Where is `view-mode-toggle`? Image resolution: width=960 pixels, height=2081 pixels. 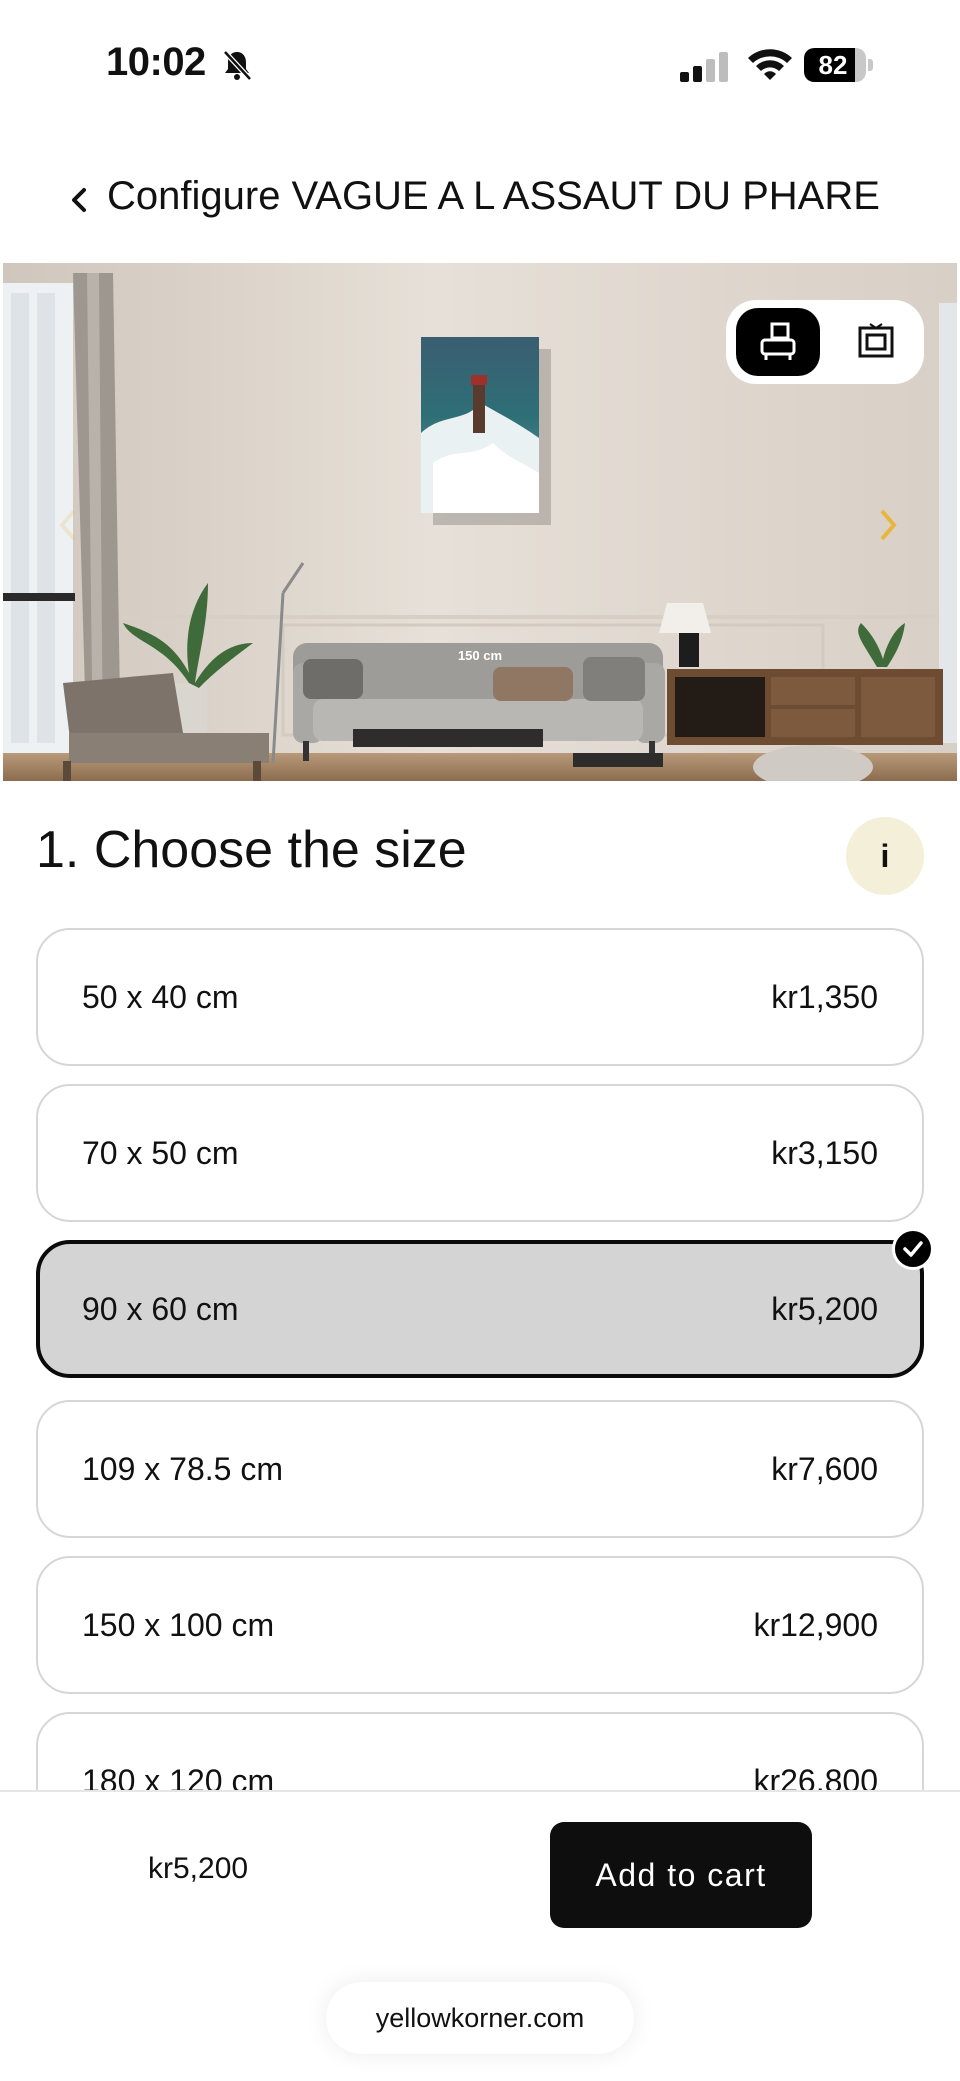
view-mode-toggle is located at coordinates (825, 342).